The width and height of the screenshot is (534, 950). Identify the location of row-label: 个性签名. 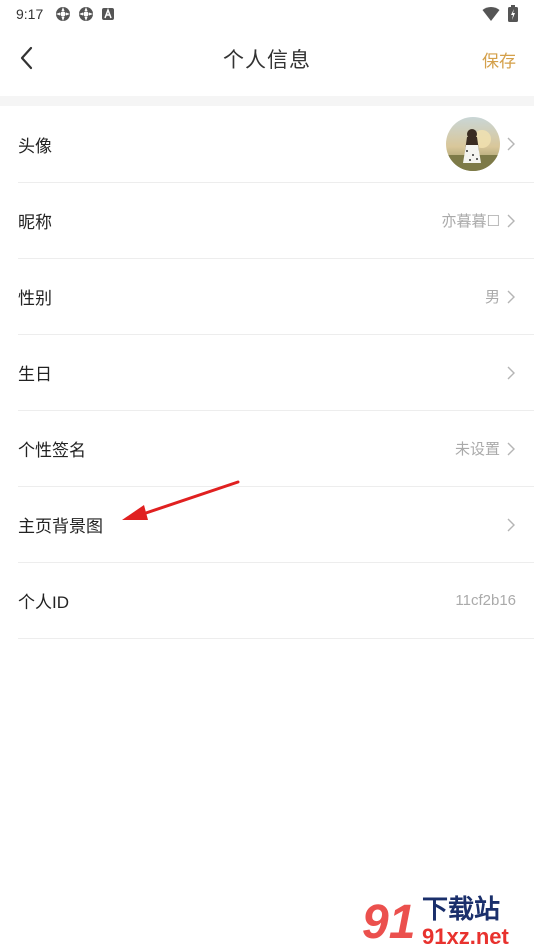
(52, 450).